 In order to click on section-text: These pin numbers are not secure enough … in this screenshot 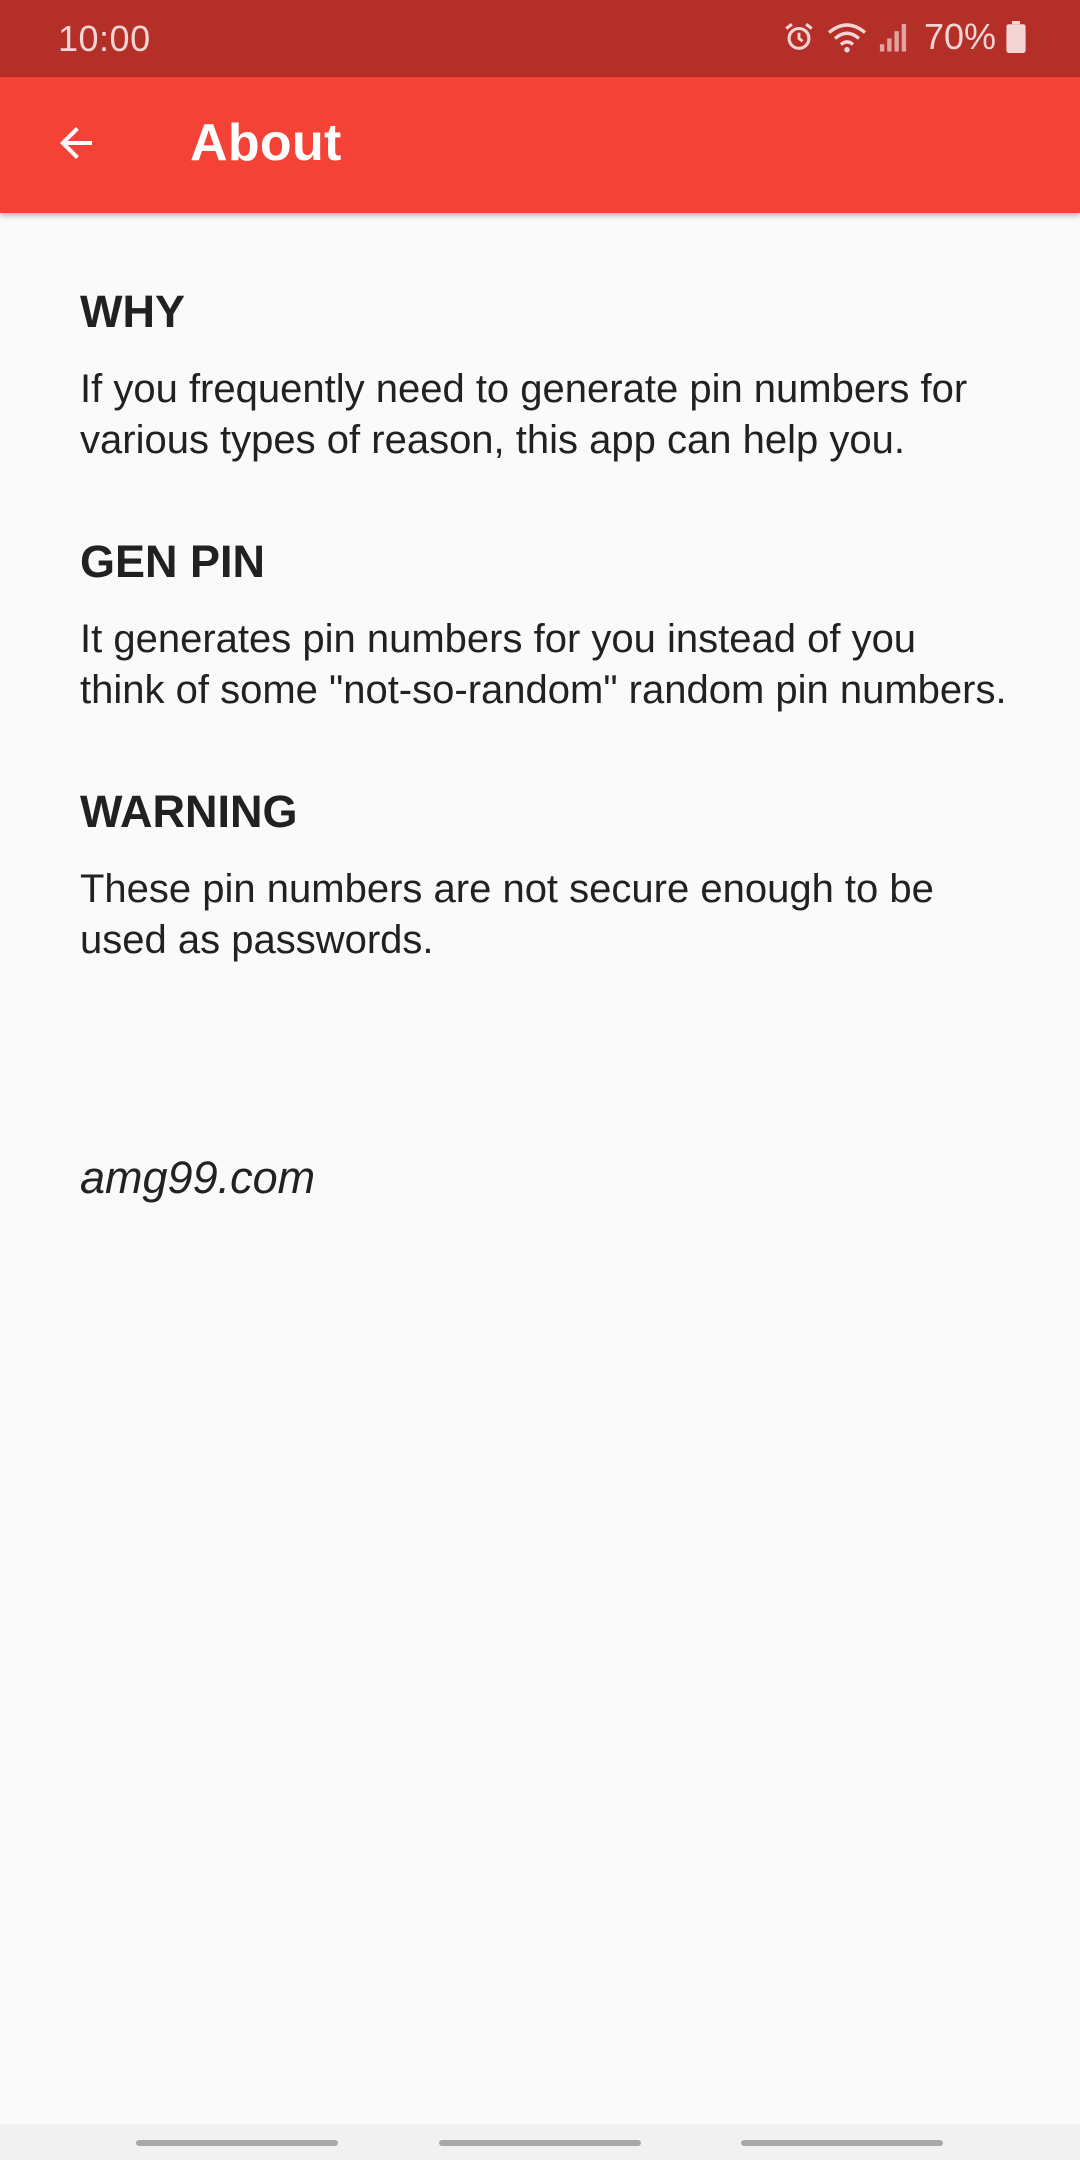, I will do `click(507, 914)`.